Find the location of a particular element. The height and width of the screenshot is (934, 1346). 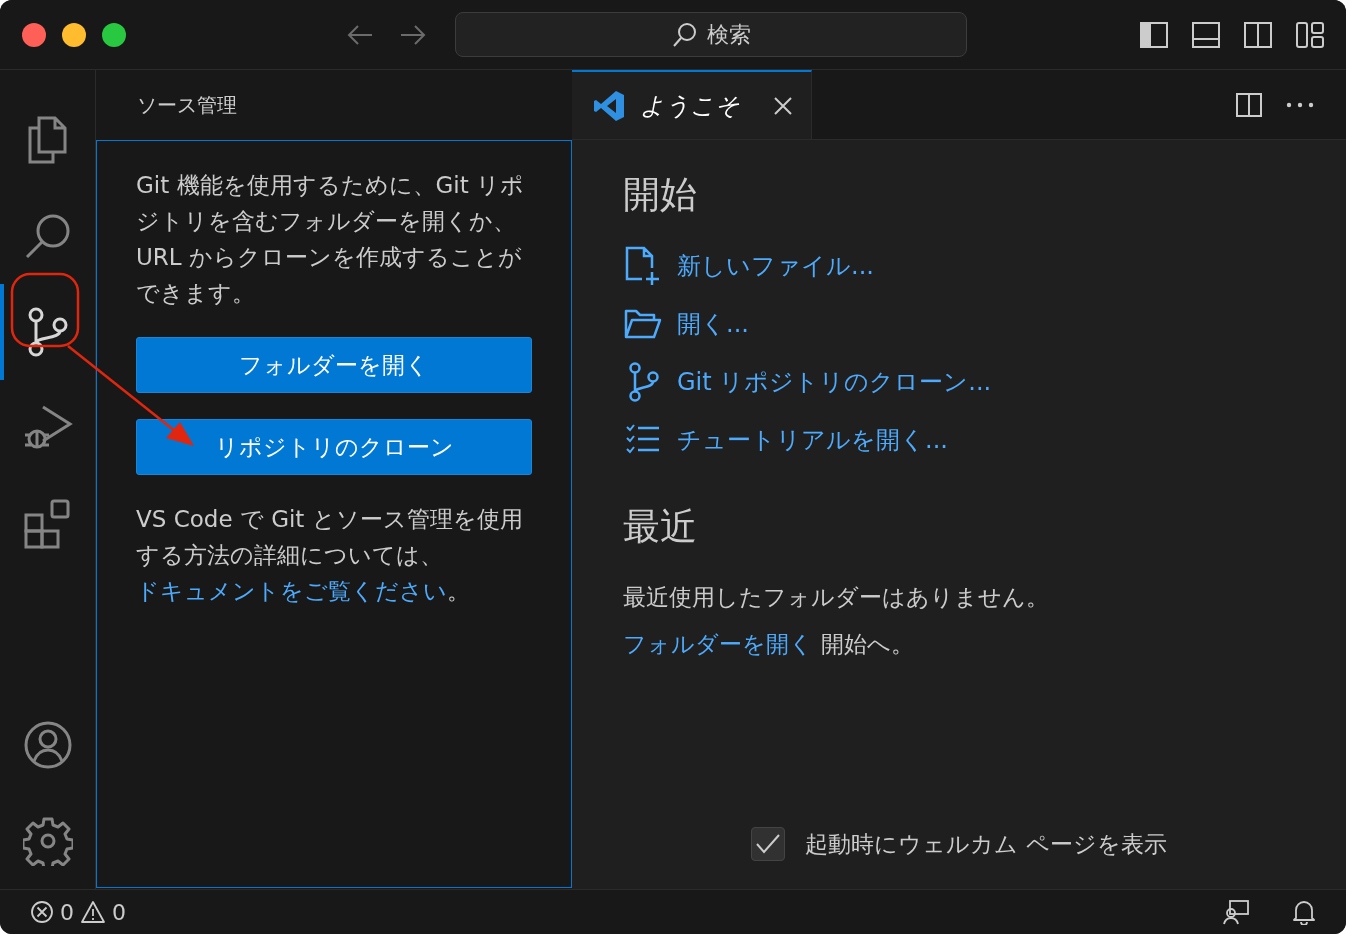

docs-text: VS Code で Git とソース管理を使用する方法の詳細については、 ドキュメントをご覧ください。 is located at coordinates (330, 555).